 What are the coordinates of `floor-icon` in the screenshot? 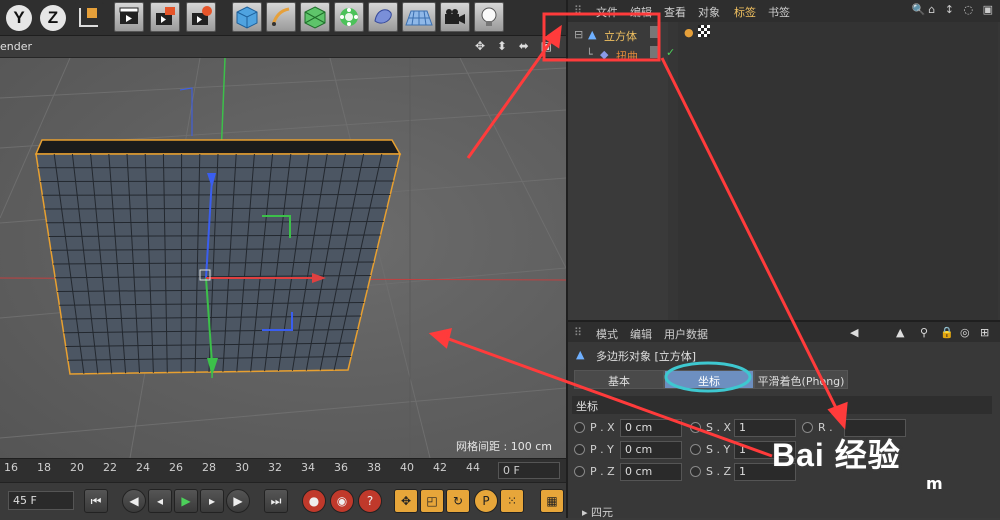 It's located at (419, 17).